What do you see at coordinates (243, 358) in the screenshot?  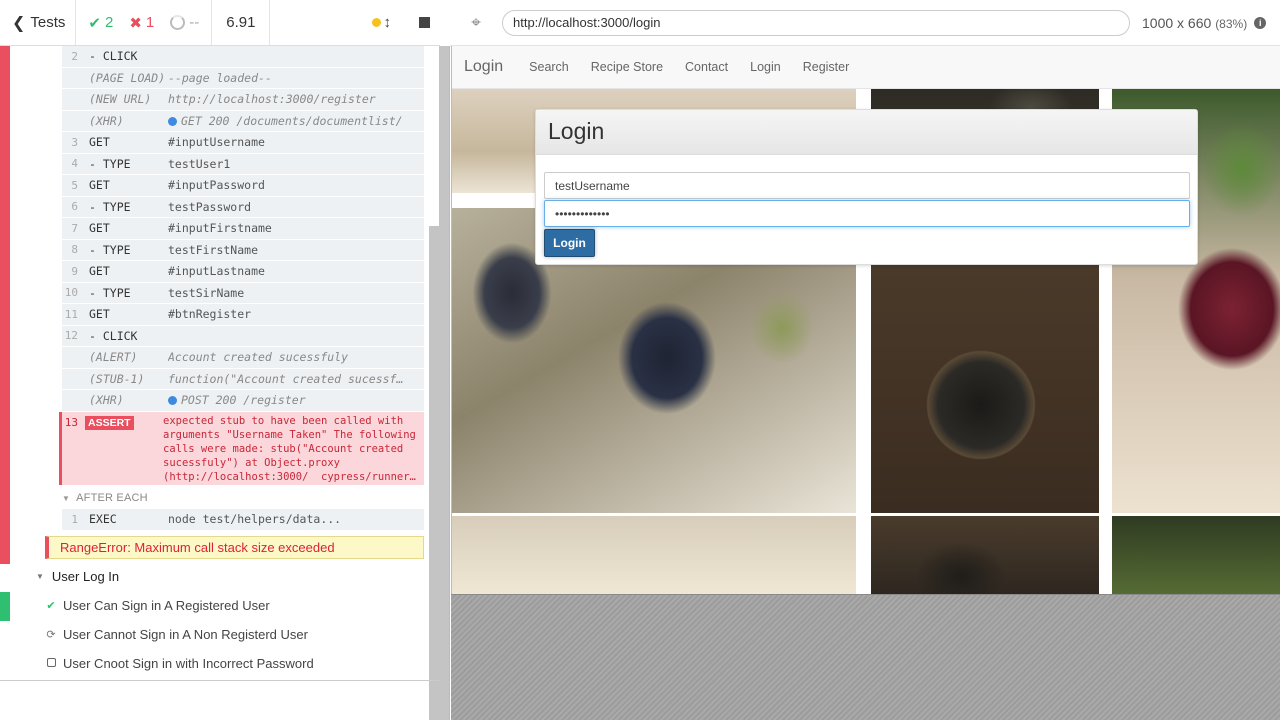 I see `command-row: (ALERT) Account created sucessfuly` at bounding box center [243, 358].